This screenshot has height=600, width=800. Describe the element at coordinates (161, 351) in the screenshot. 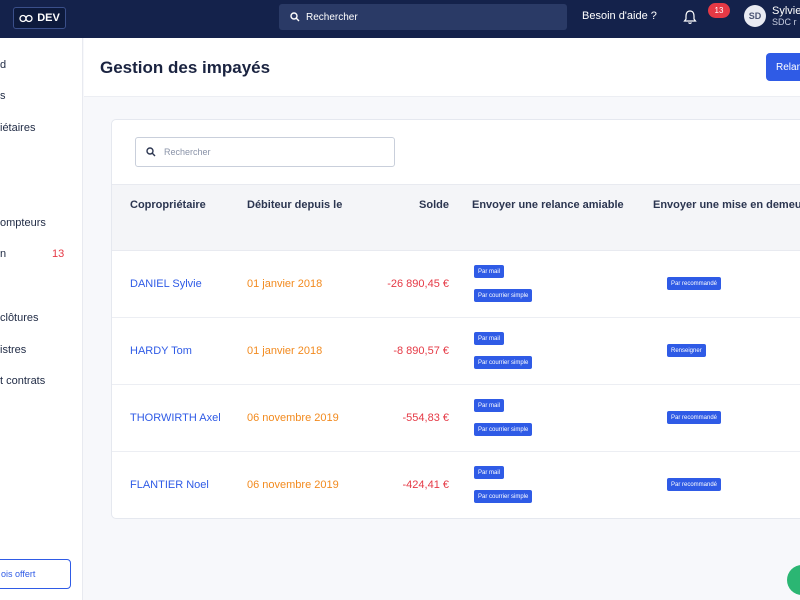

I see `owner-name: HARDY Tom` at that location.